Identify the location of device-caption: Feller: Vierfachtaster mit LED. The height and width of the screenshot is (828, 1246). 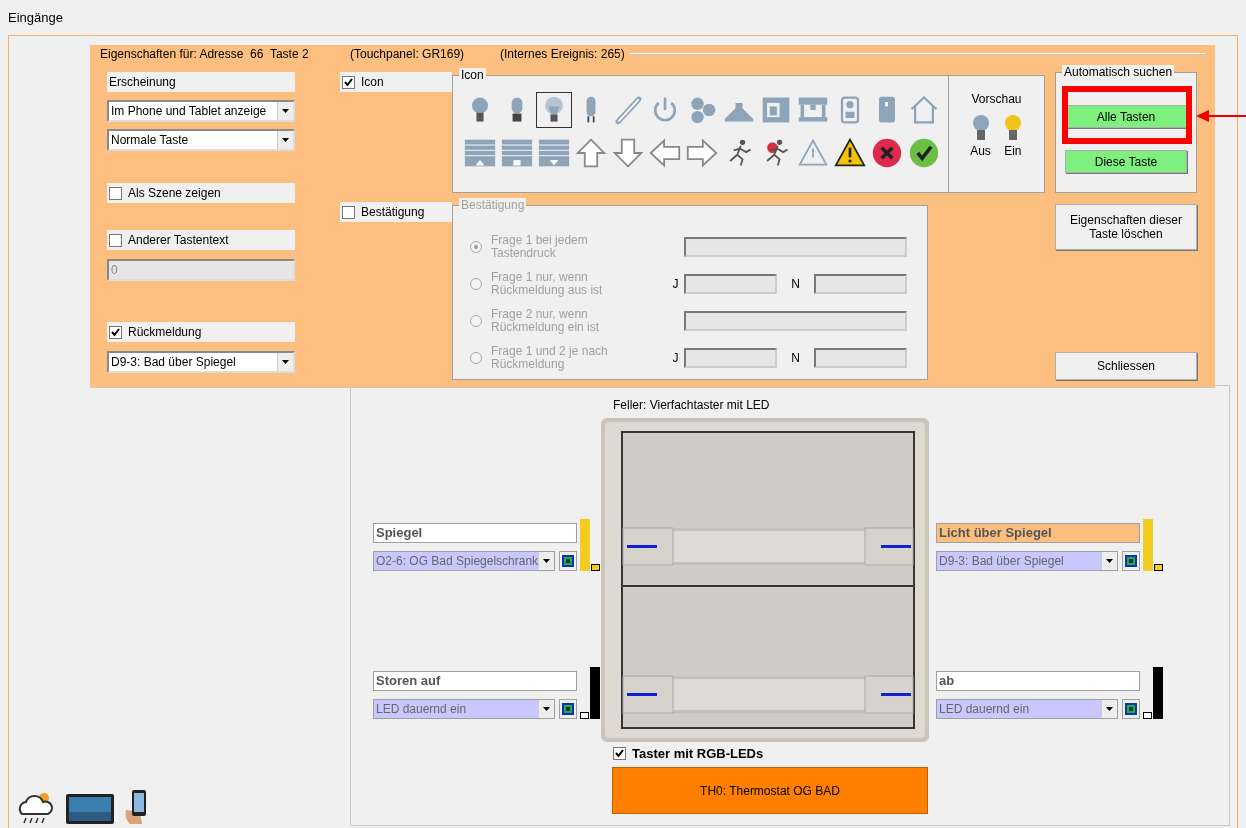
(691, 406).